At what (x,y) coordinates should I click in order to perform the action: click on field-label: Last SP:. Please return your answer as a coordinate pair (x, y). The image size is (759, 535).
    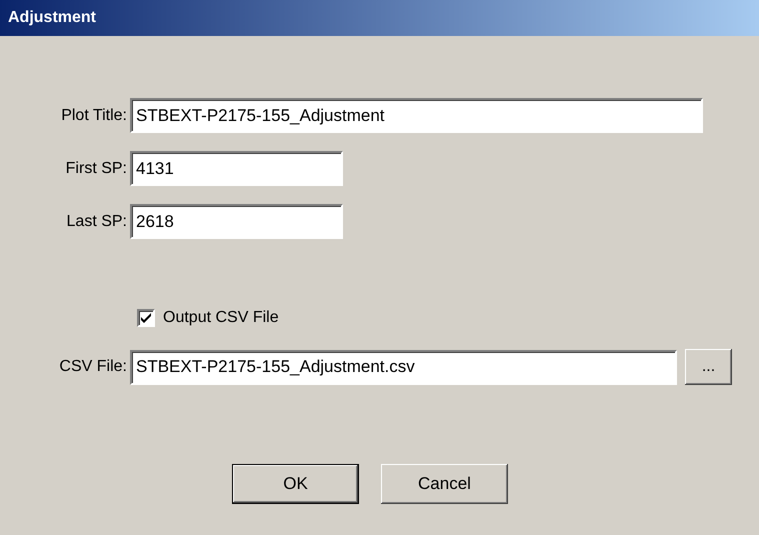
    Looking at the image, I should click on (97, 221).